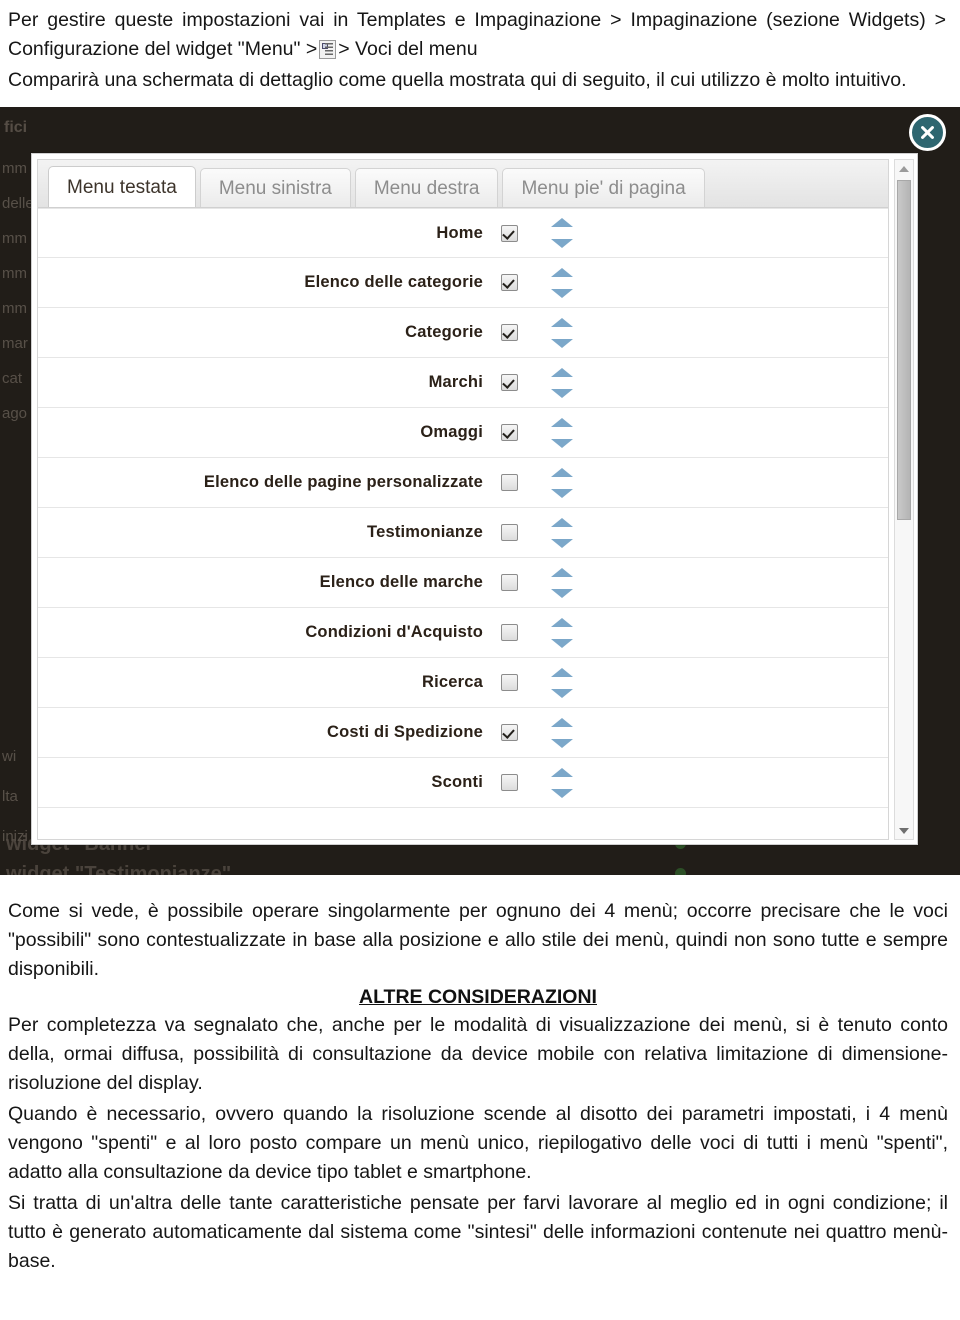 The image size is (960, 1320). I want to click on menu-item-row: Sconti, so click(463, 783).